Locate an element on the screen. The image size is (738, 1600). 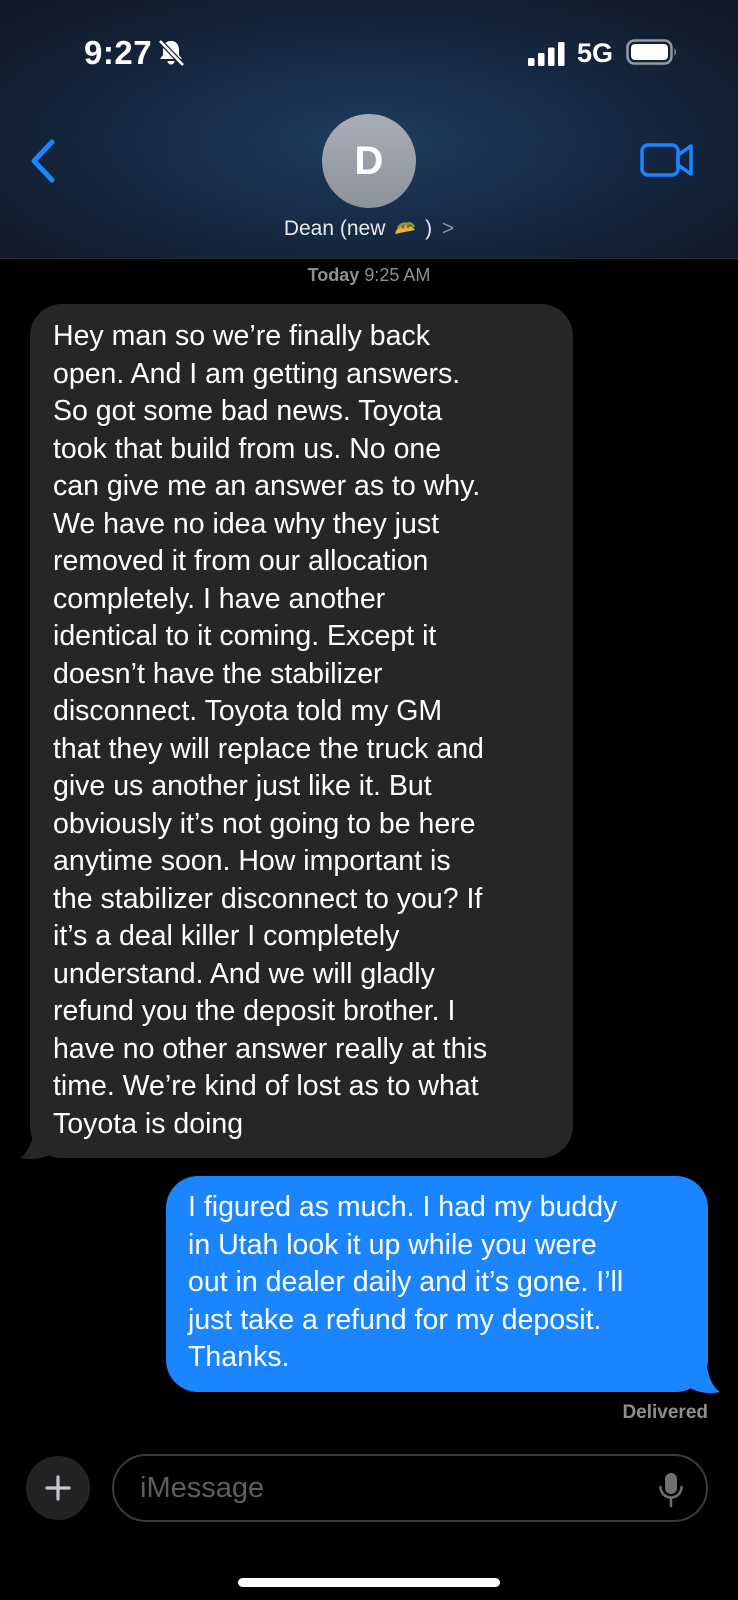
video-camera-icon is located at coordinates (667, 160).